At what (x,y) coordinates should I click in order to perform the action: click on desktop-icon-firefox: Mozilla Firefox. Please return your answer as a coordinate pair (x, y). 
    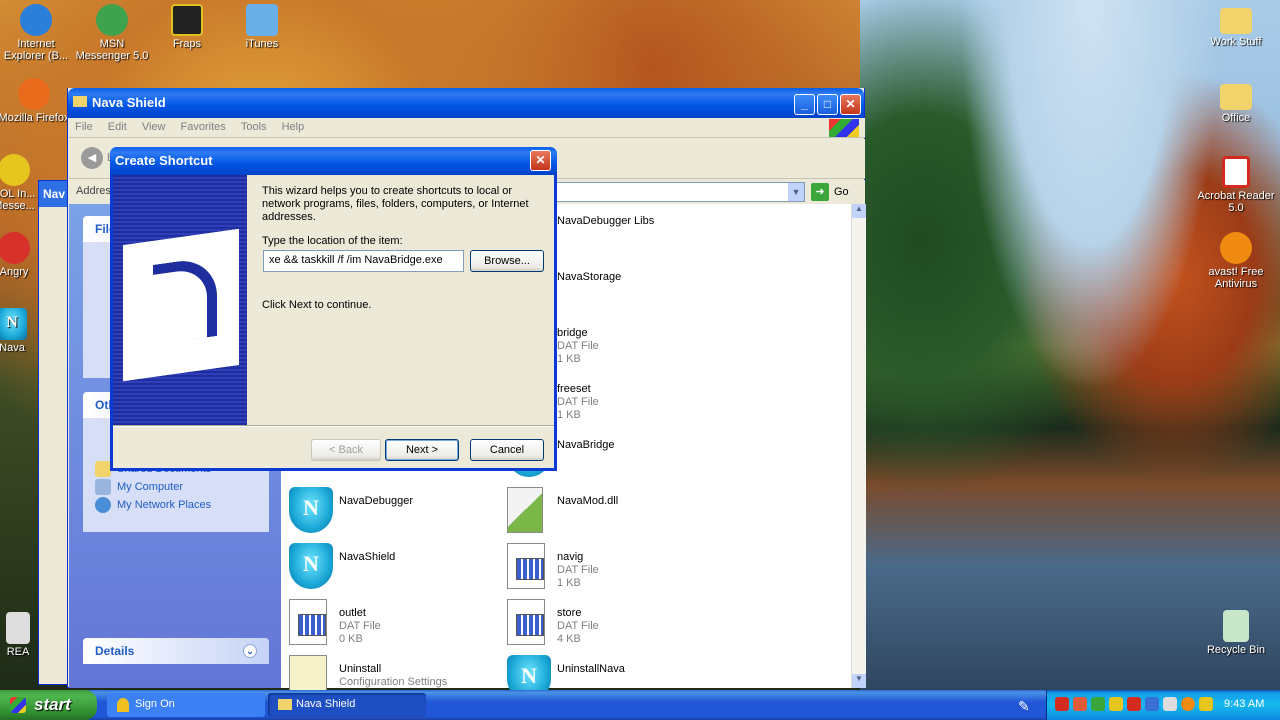
    Looking at the image, I should click on (37, 101).